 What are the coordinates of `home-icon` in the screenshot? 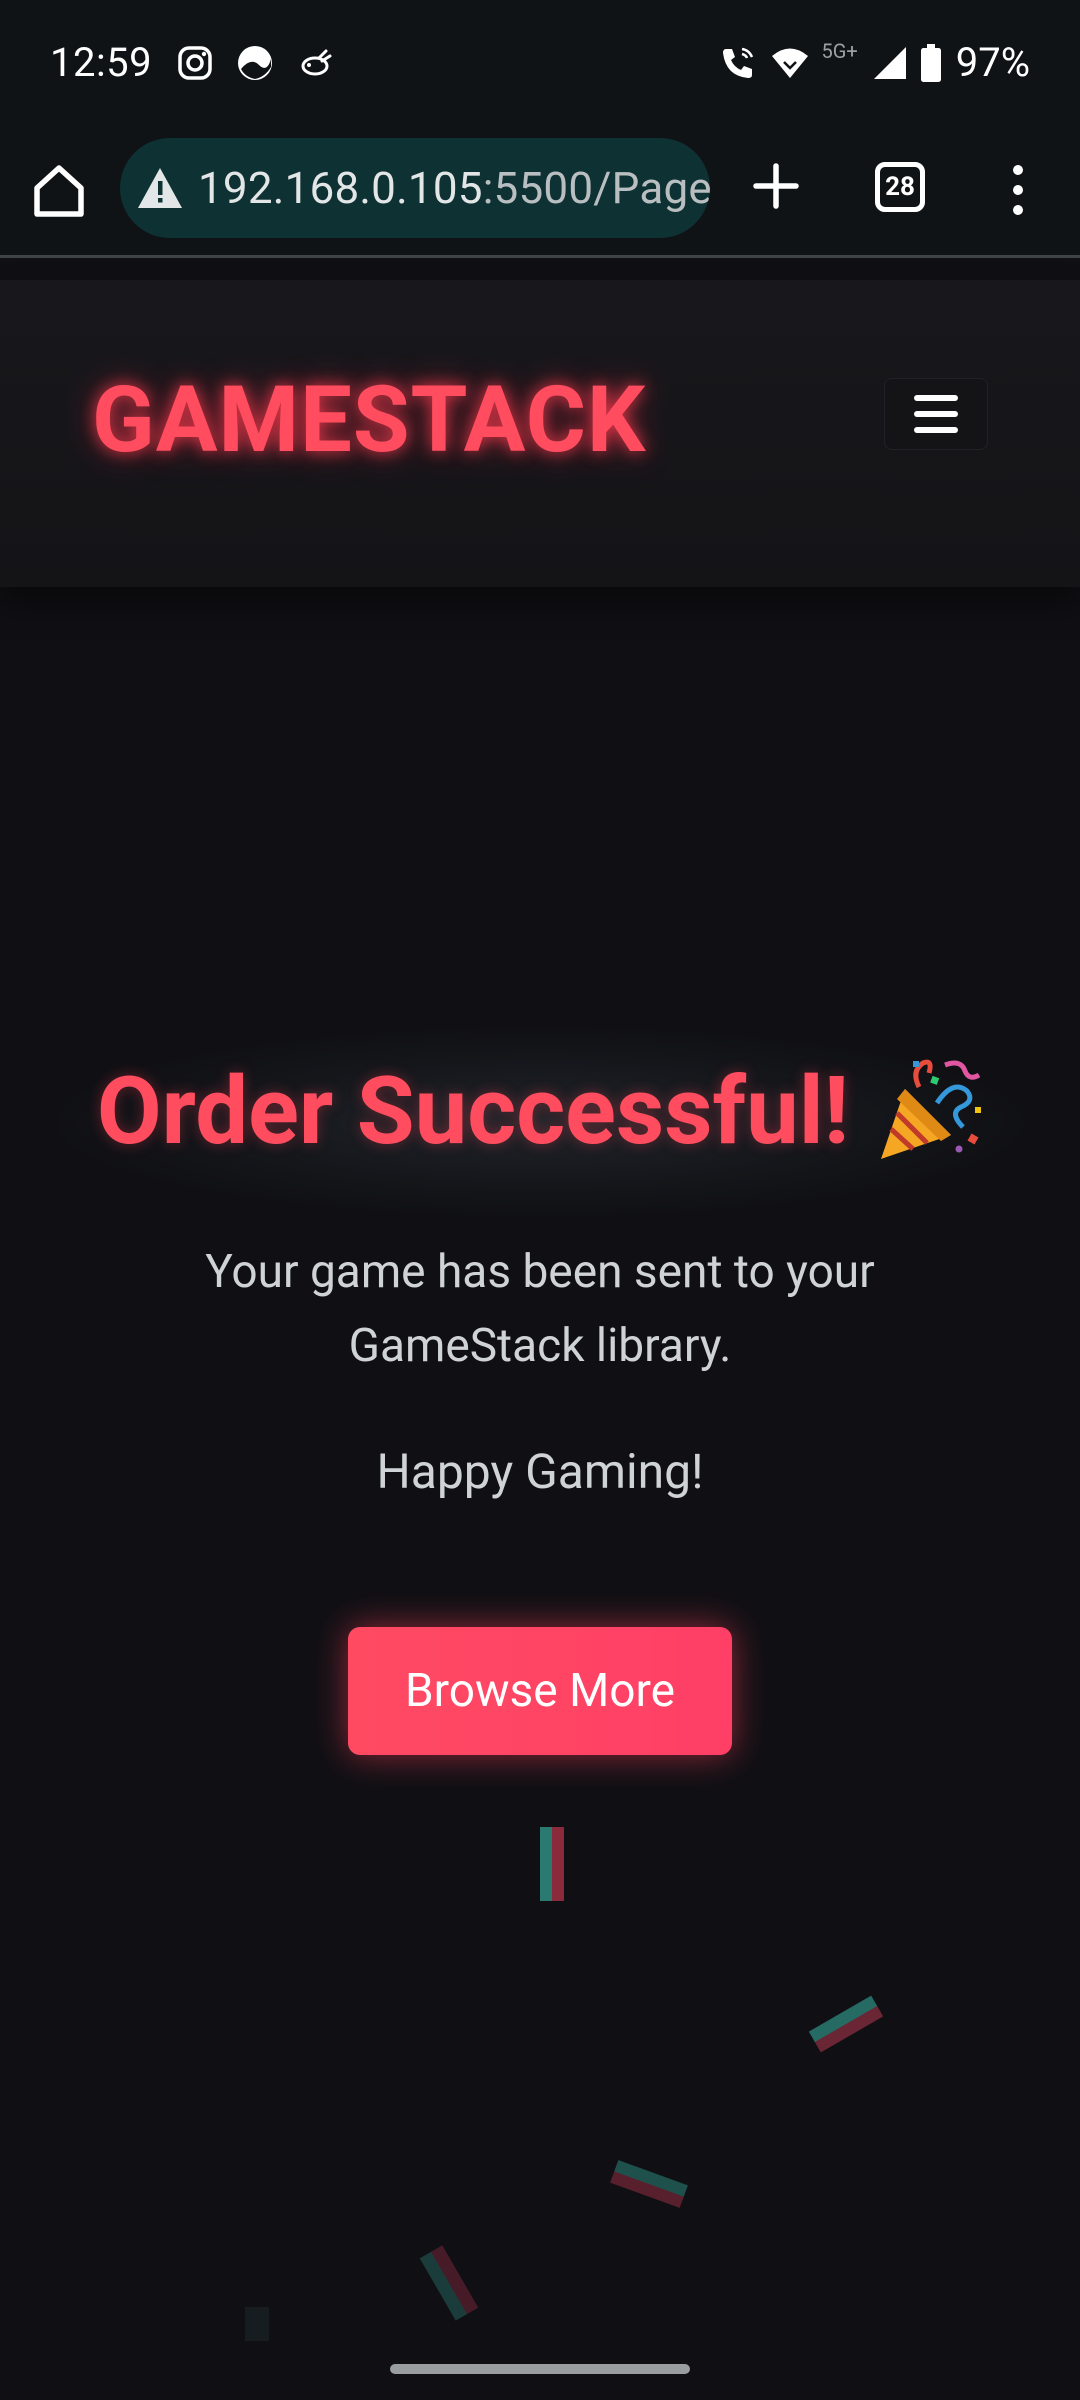 It's located at (59, 190).